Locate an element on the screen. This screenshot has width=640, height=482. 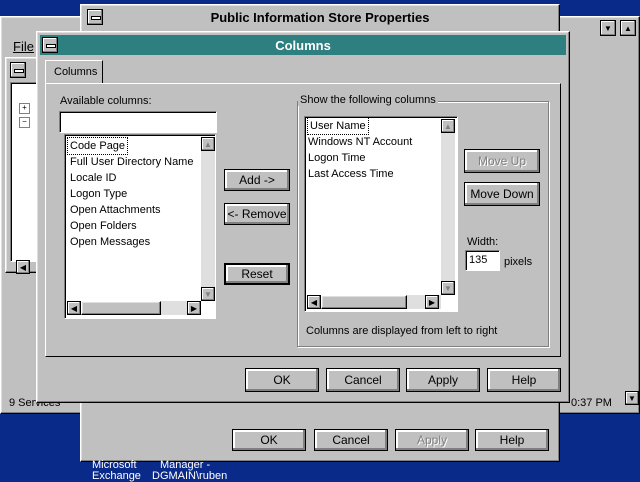
tab-columns: Columns is located at coordinates (74, 72).